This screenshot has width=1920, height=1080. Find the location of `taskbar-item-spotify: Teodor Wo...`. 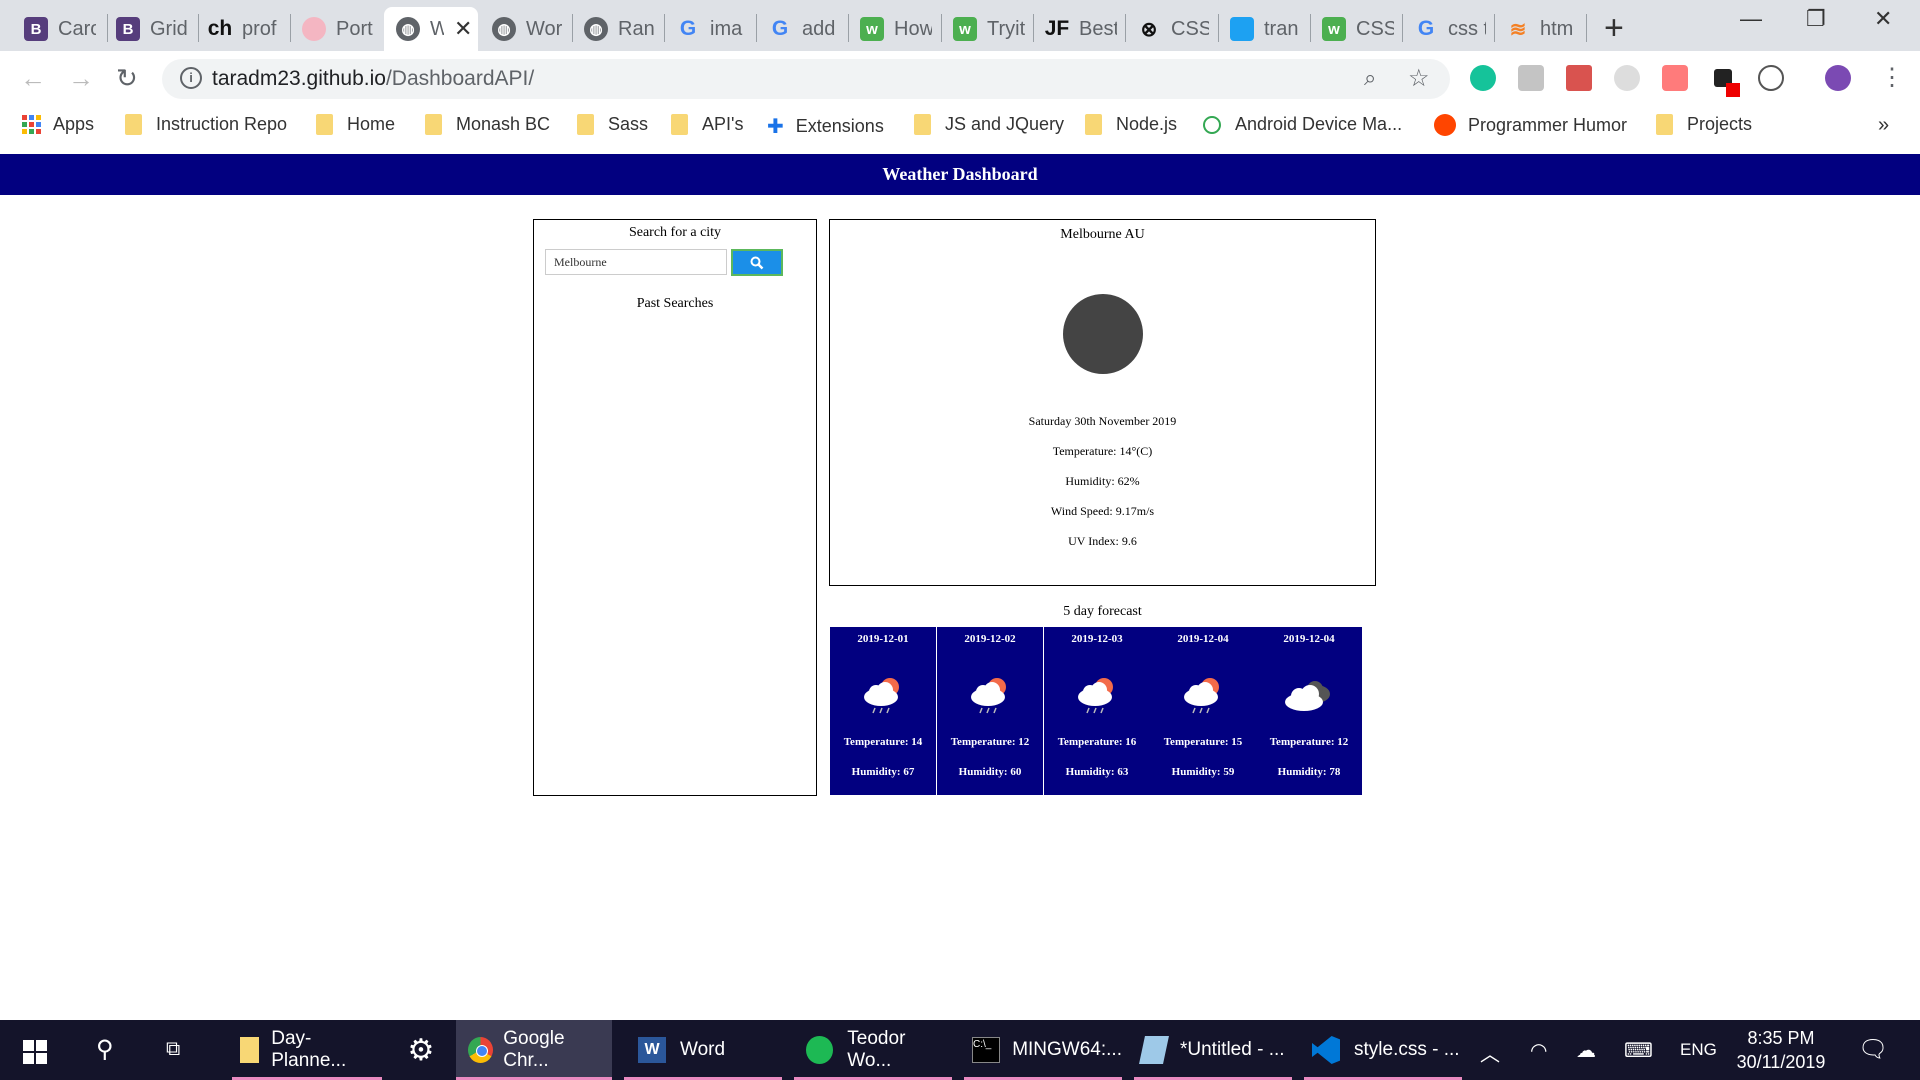

taskbar-item-spotify: Teodor Wo... is located at coordinates (873, 1050).